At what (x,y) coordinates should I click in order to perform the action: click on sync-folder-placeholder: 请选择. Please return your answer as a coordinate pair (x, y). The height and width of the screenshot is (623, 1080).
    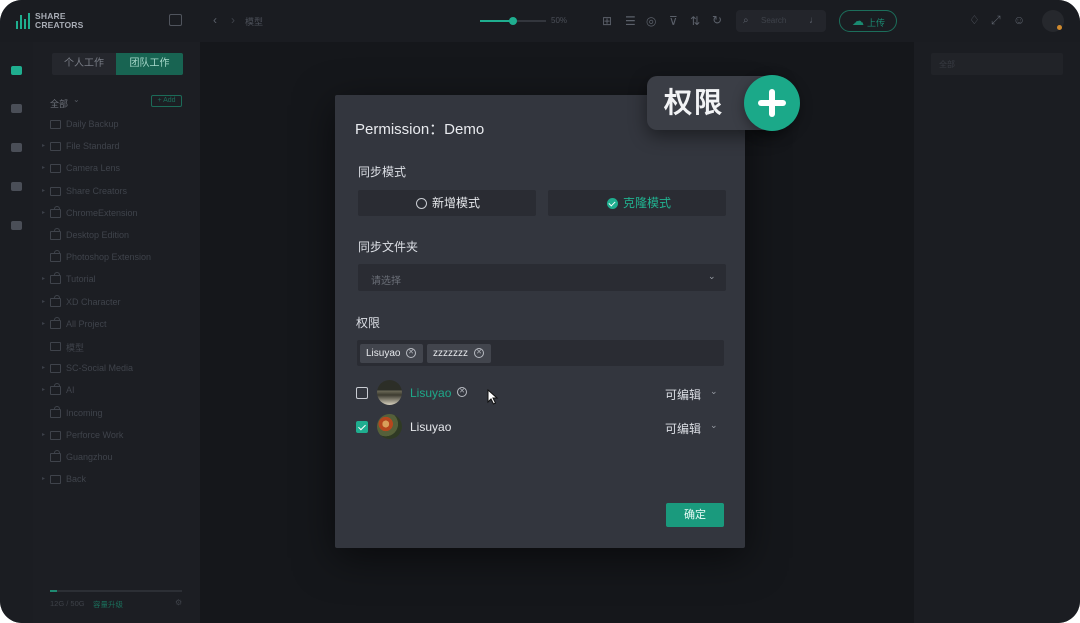
    Looking at the image, I should click on (386, 281).